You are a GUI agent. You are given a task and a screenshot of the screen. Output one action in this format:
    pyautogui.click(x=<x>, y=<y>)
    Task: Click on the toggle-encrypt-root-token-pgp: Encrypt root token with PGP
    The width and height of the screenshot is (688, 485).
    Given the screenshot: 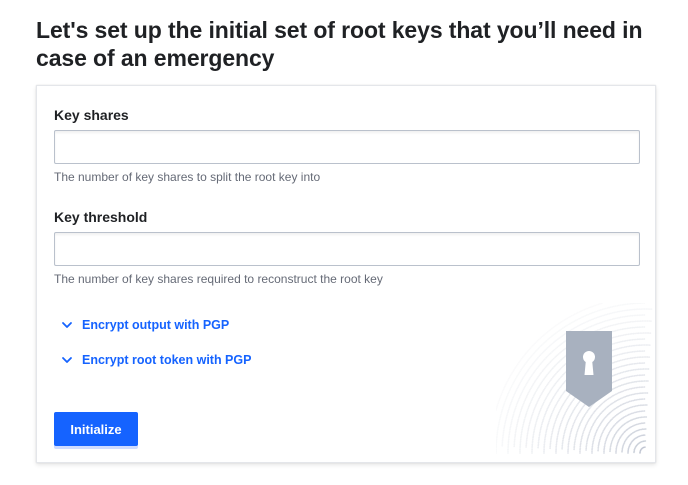 What is the action you would take?
    pyautogui.click(x=156, y=360)
    